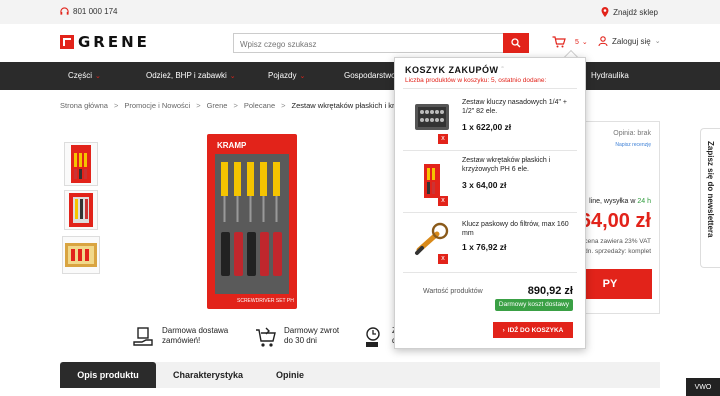 The image size is (720, 396). I want to click on clock-truck-icon, so click(373, 337).